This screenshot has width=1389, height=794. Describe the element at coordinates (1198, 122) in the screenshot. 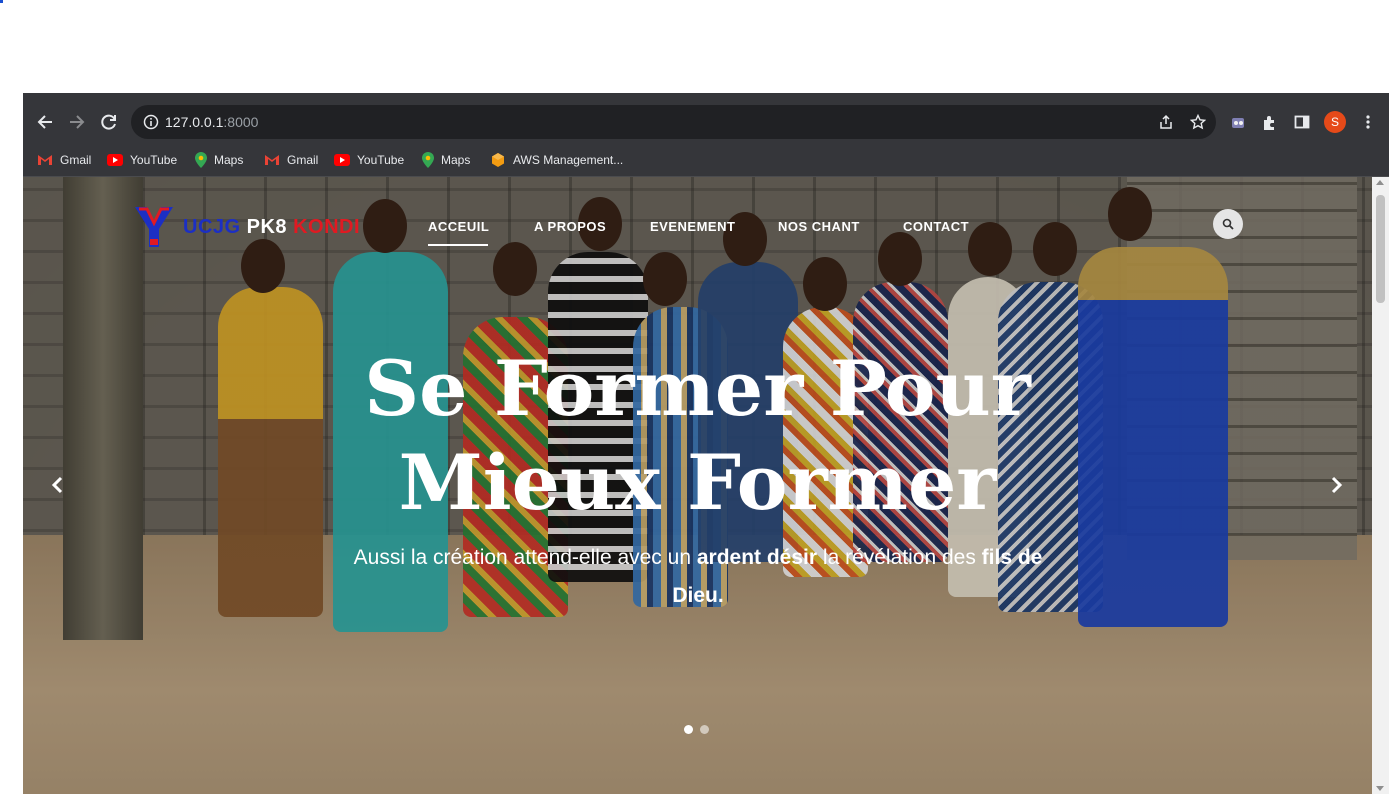

I see `bookmark-star-icon` at that location.